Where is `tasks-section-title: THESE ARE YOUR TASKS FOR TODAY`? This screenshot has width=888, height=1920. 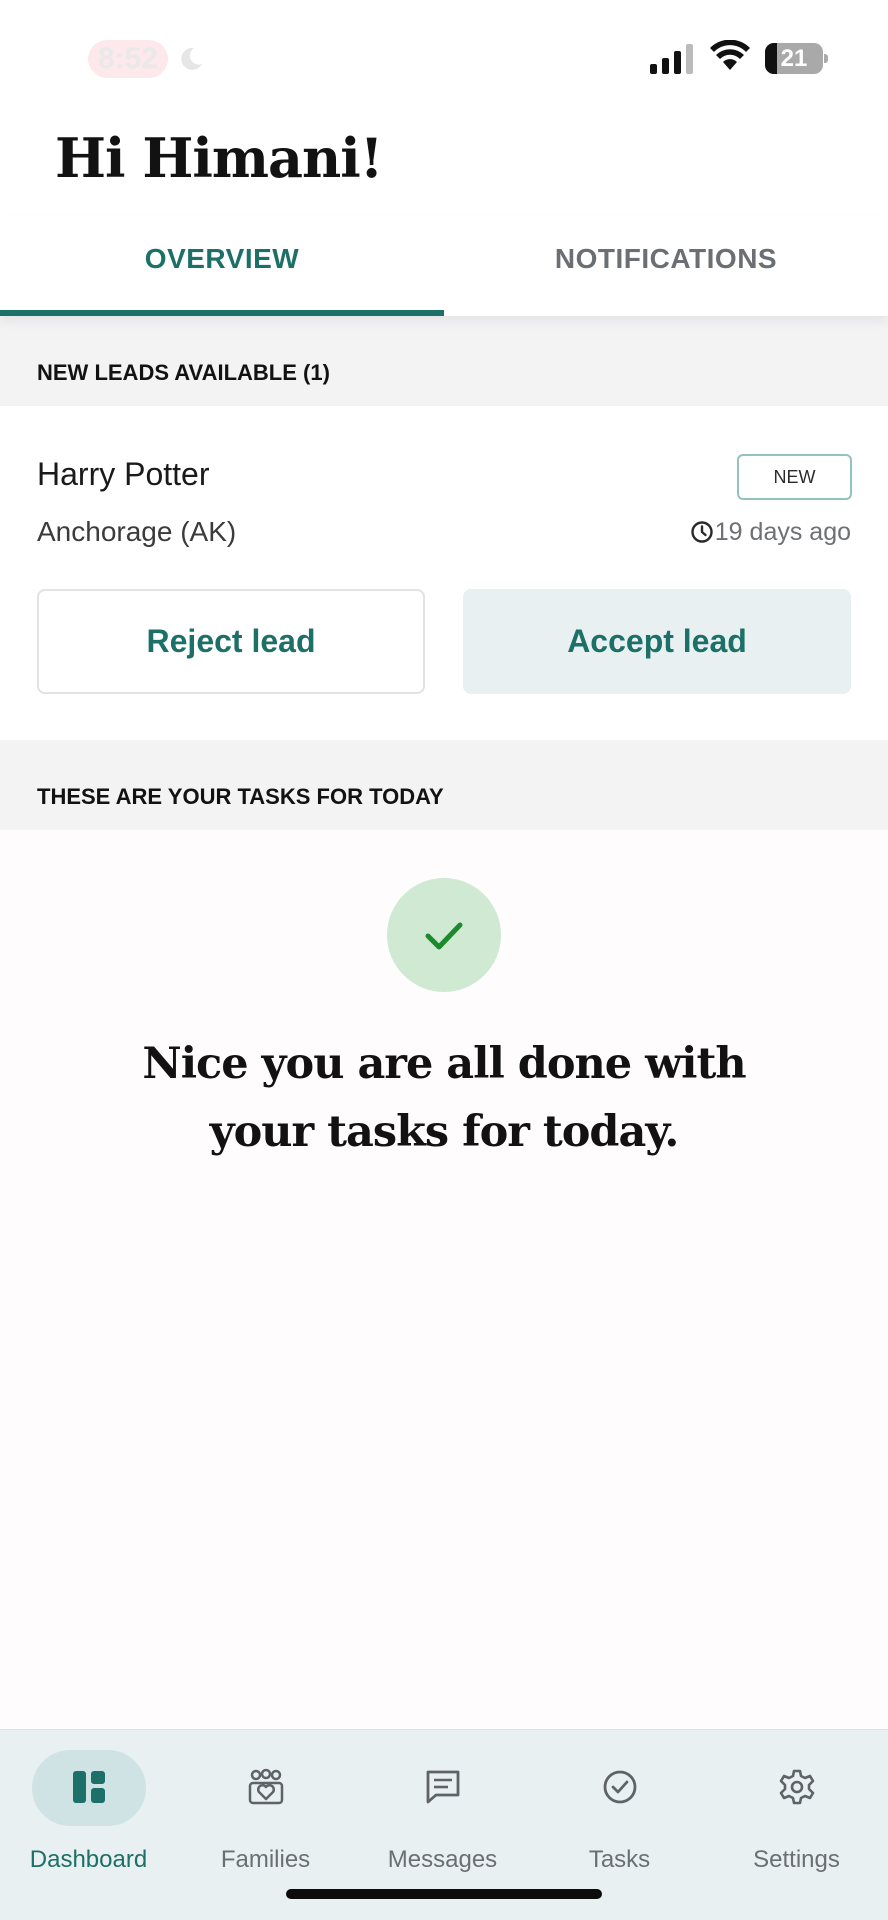
tasks-section-title: THESE ARE YOUR TASKS FOR TODAY is located at coordinates (444, 785).